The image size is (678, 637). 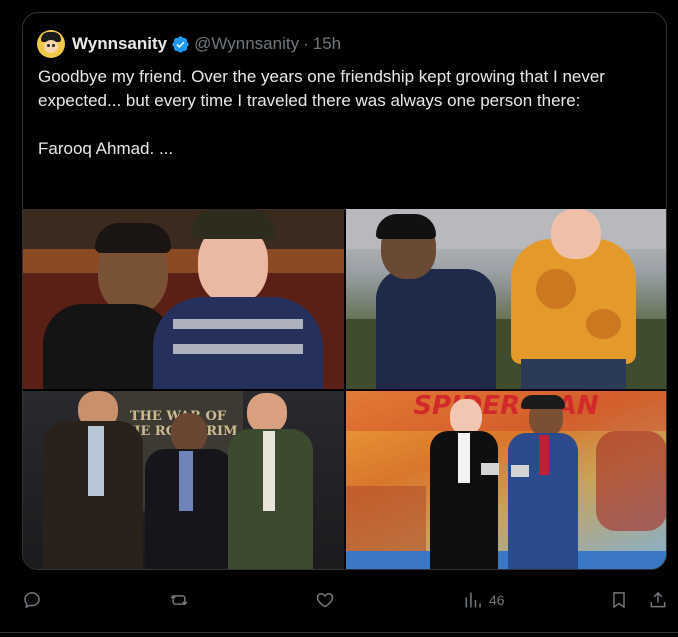 I want to click on views-count: 46, so click(x=497, y=600).